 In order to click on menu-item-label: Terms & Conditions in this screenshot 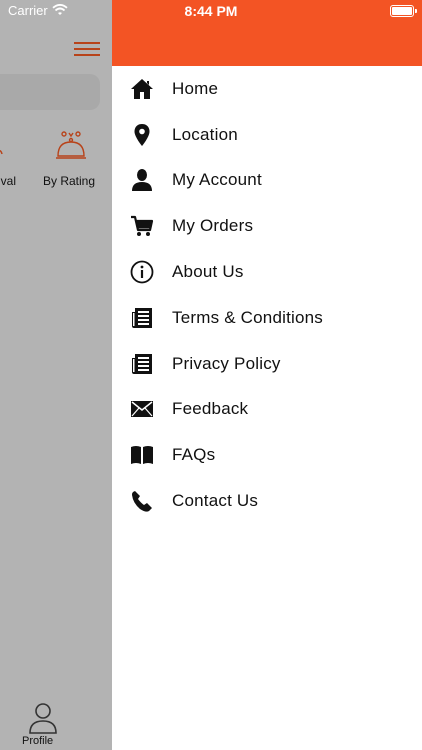, I will do `click(247, 317)`.